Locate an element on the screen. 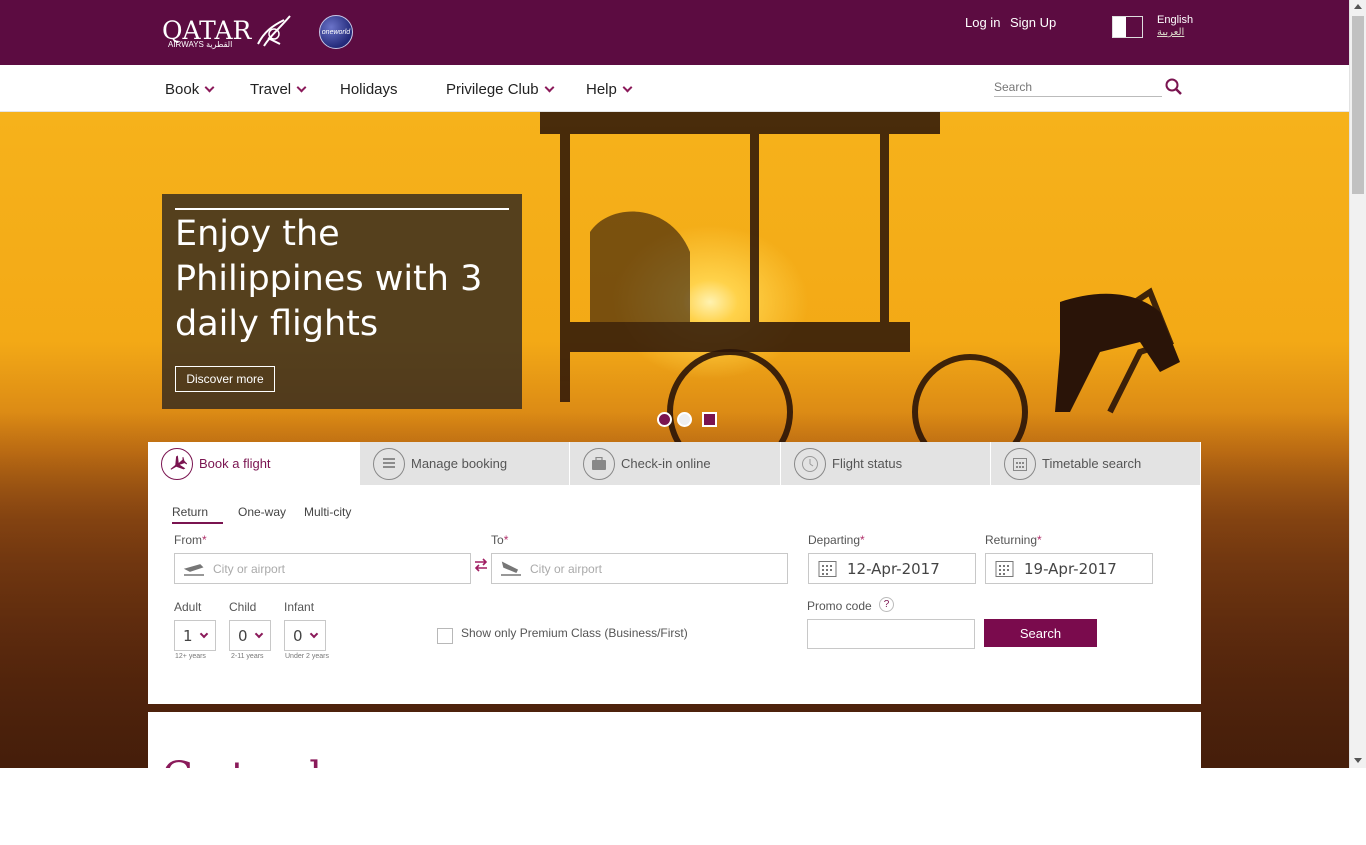 This screenshot has width=1366, height=845. tab-check-in-online: Check-in online is located at coordinates (675, 463).